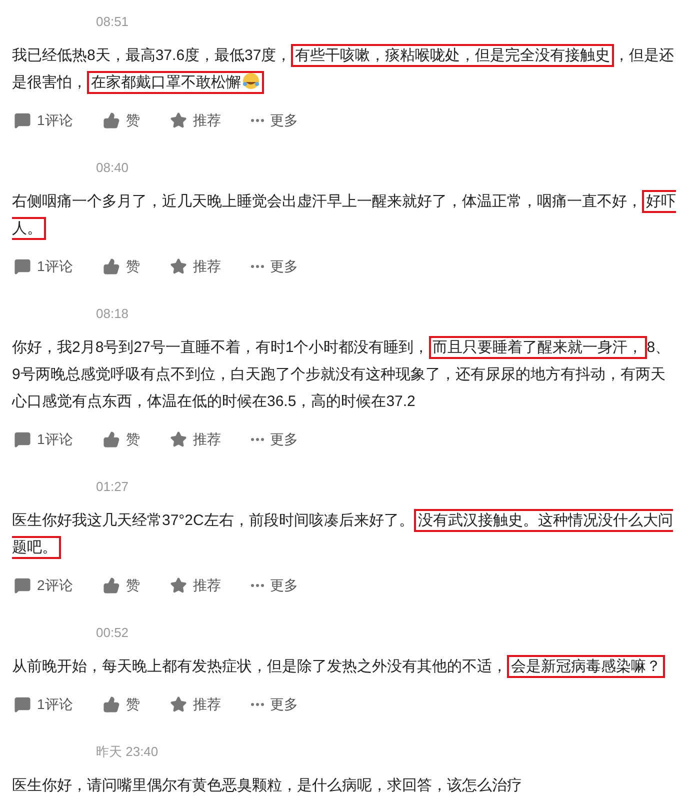 The width and height of the screenshot is (690, 812). Describe the element at coordinates (267, 786) in the screenshot. I see `comment-text: 医生你好，请问嘴里偶尔有黄色恶臭颗粒，是什么病呢，求回答，该怎么治疗` at that location.